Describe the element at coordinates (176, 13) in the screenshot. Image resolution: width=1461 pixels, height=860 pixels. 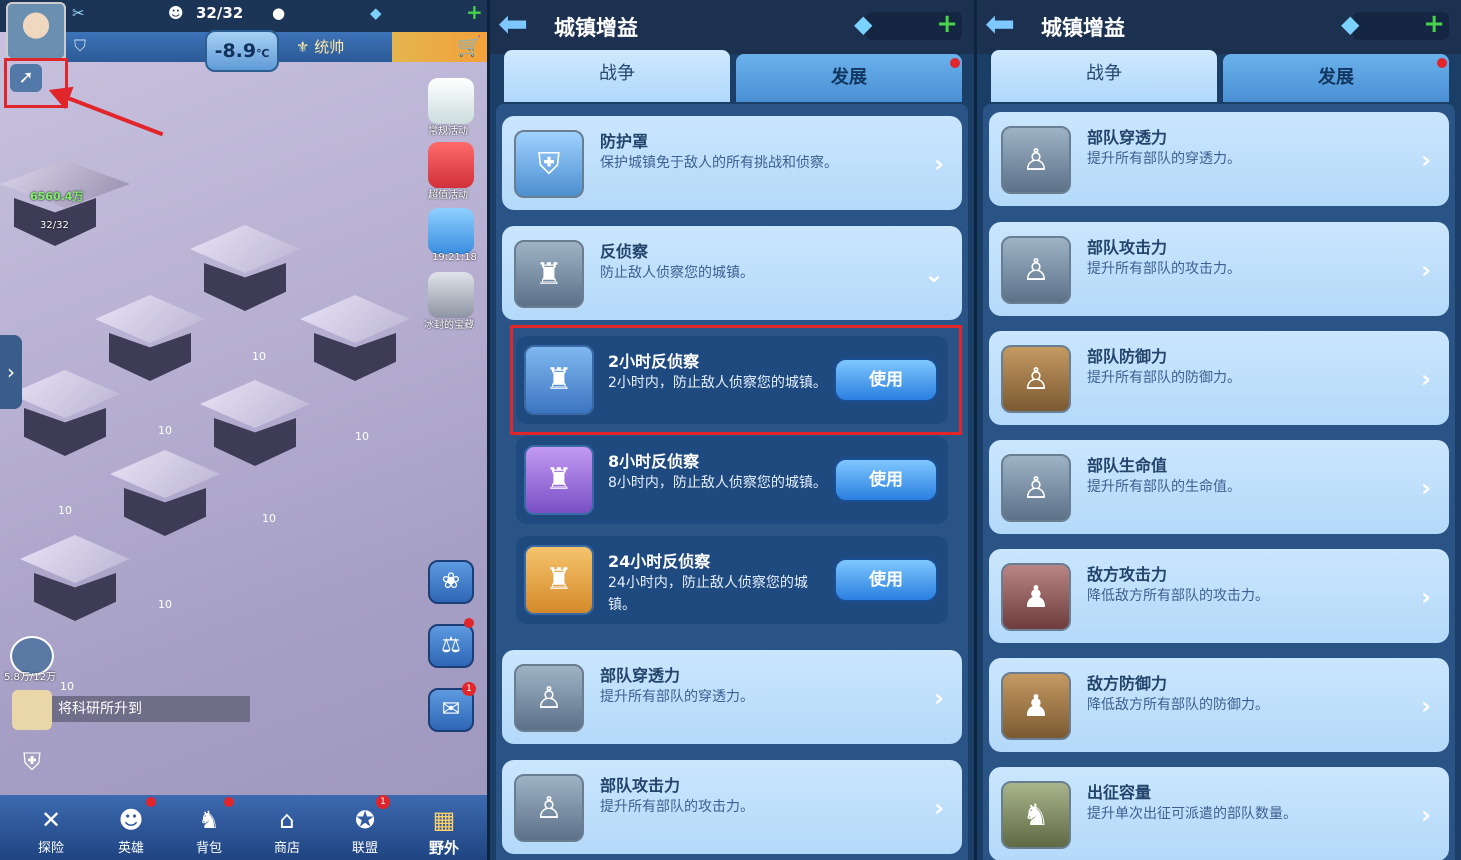
I see `hero-portrait-icon: ☻` at that location.